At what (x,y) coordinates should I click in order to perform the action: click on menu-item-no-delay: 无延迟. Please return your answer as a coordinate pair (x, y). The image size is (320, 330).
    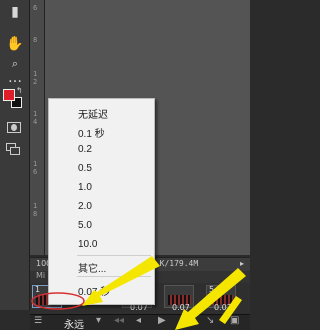
    Looking at the image, I should click on (93, 113).